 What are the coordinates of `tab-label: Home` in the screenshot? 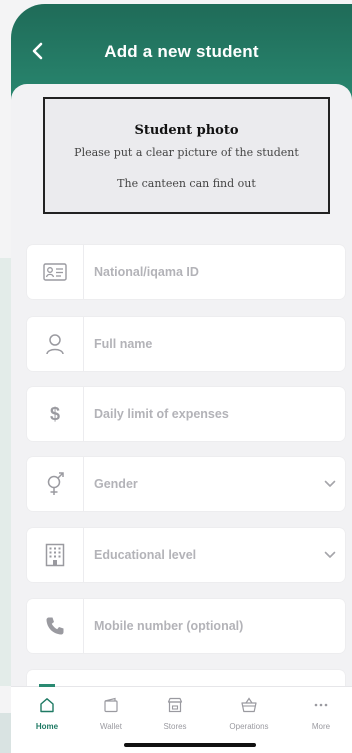 It's located at (47, 726).